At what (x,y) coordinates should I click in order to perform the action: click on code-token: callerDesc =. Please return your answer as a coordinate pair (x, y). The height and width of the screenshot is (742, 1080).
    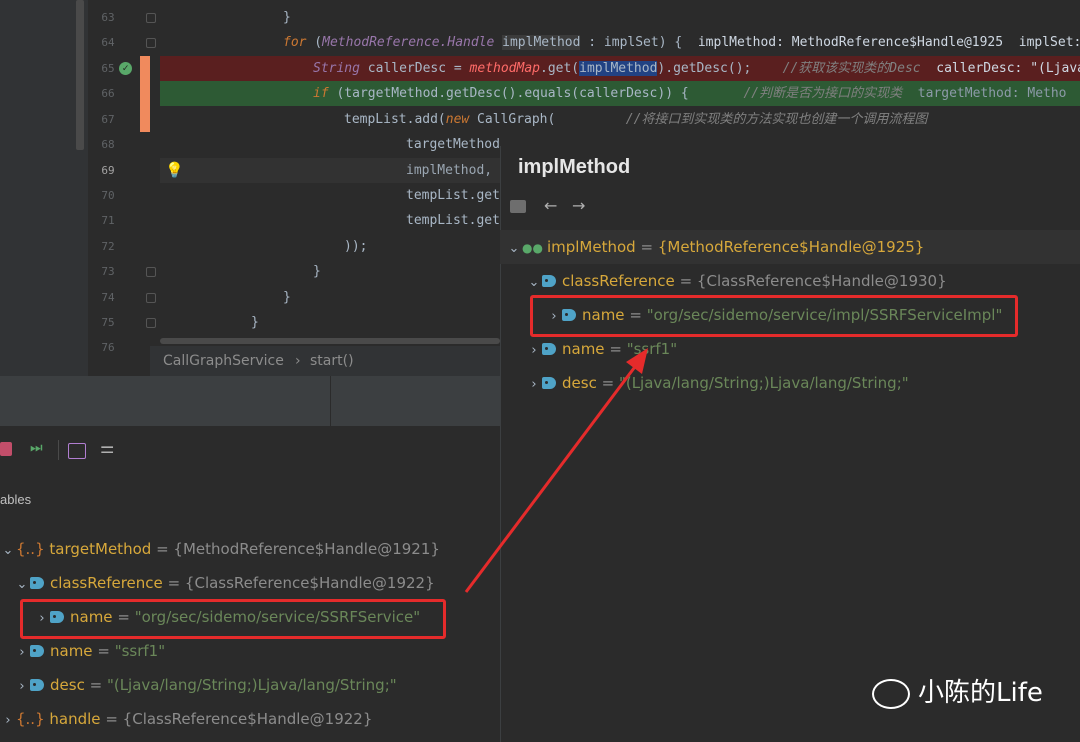
    Looking at the image, I should click on (414, 68).